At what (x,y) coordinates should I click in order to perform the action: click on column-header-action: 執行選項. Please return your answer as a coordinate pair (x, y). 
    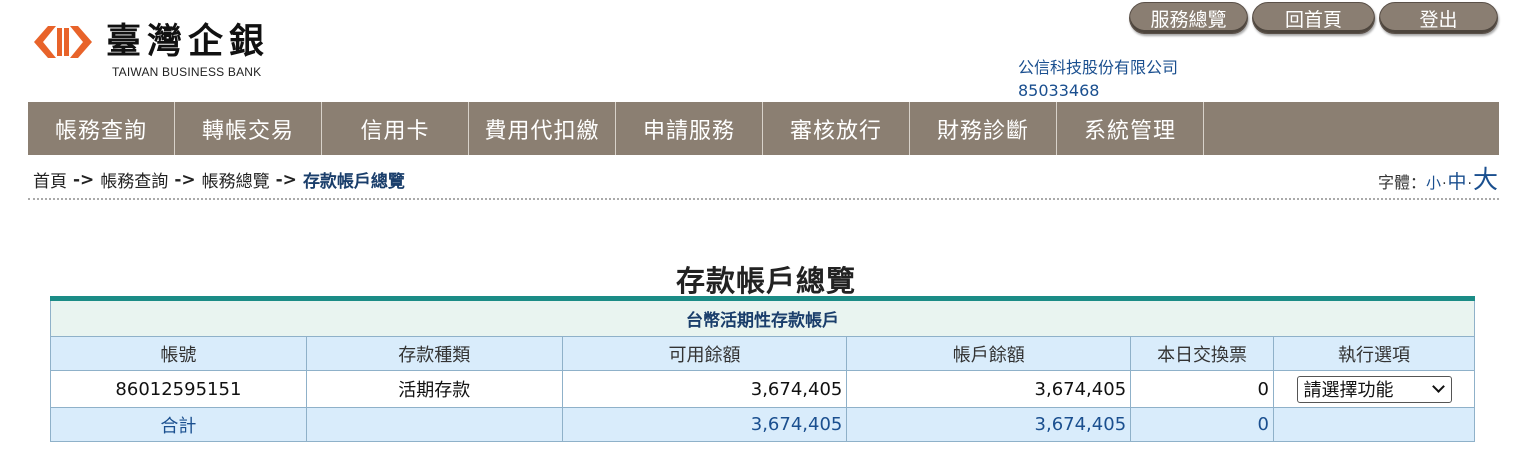
    Looking at the image, I should click on (1374, 353).